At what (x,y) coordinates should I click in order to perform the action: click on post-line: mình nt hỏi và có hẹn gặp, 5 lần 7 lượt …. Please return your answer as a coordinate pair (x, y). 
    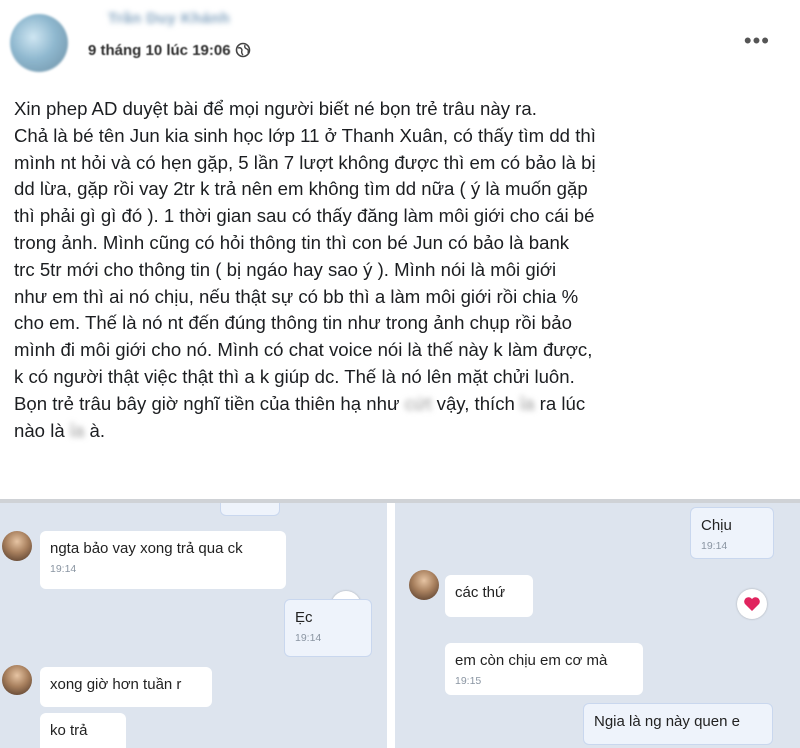
    Looking at the image, I should click on (305, 162).